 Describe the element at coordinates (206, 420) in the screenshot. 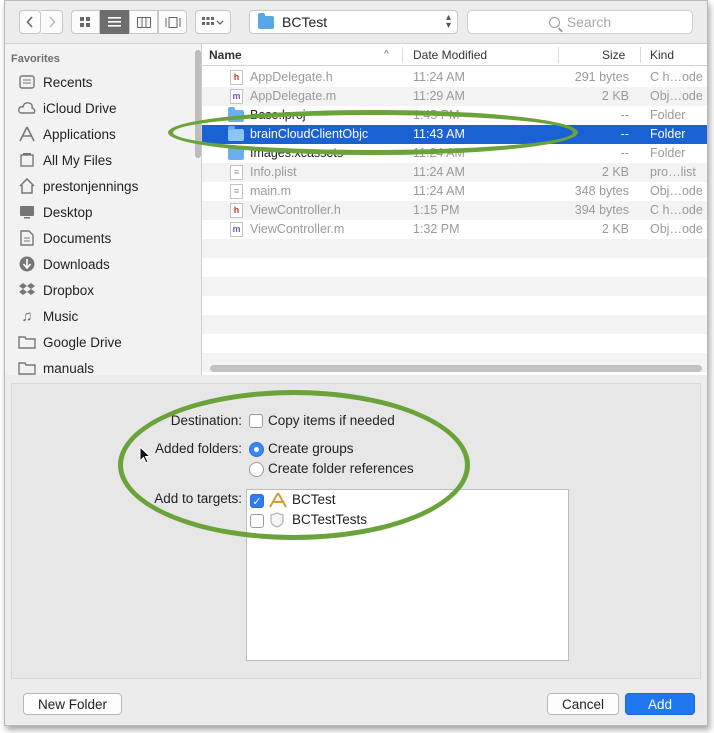

I see `destination-label: Destination:` at that location.